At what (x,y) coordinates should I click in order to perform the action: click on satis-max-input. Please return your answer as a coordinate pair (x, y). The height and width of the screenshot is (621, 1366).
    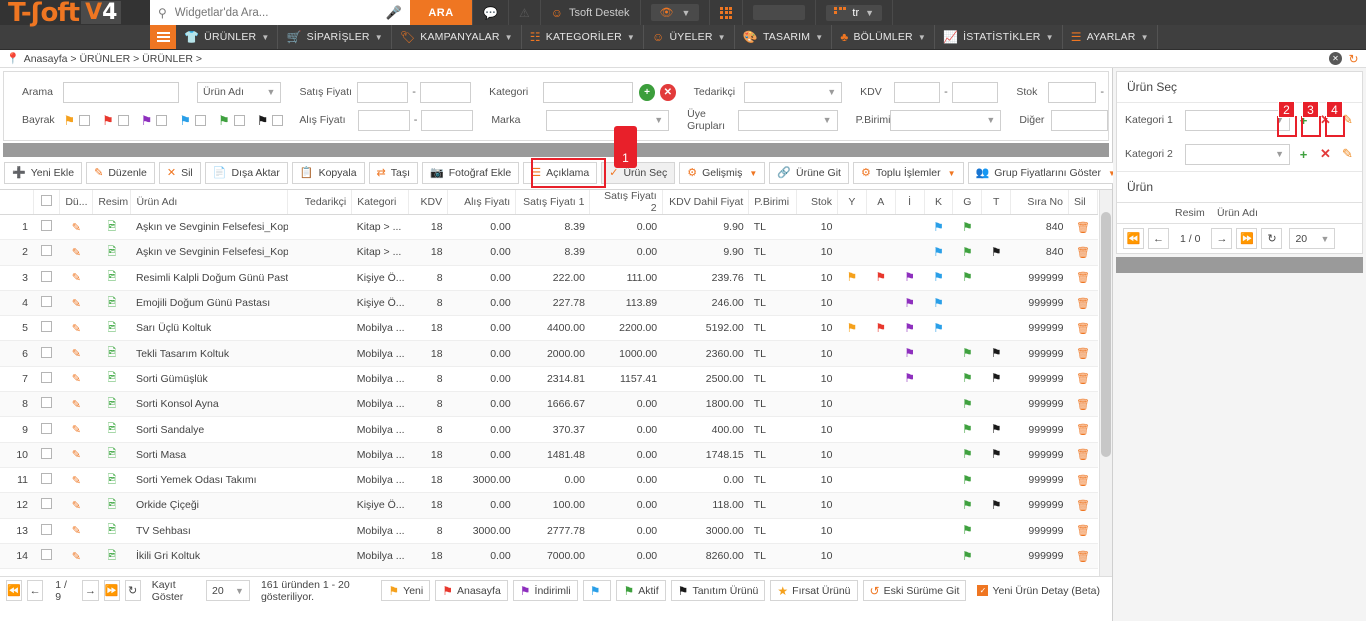
    Looking at the image, I should click on (445, 92).